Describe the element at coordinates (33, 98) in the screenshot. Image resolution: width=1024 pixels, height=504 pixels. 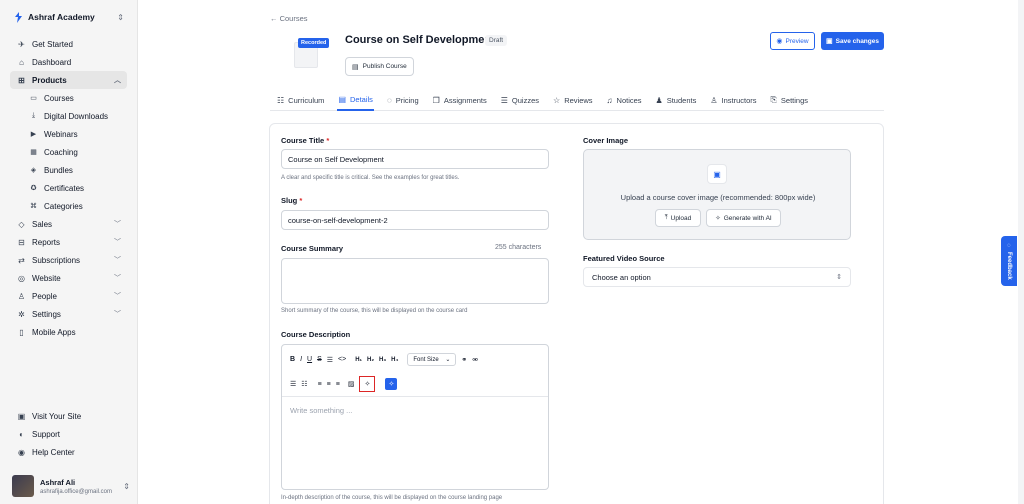
I see `monitor-icon: ▭` at that location.